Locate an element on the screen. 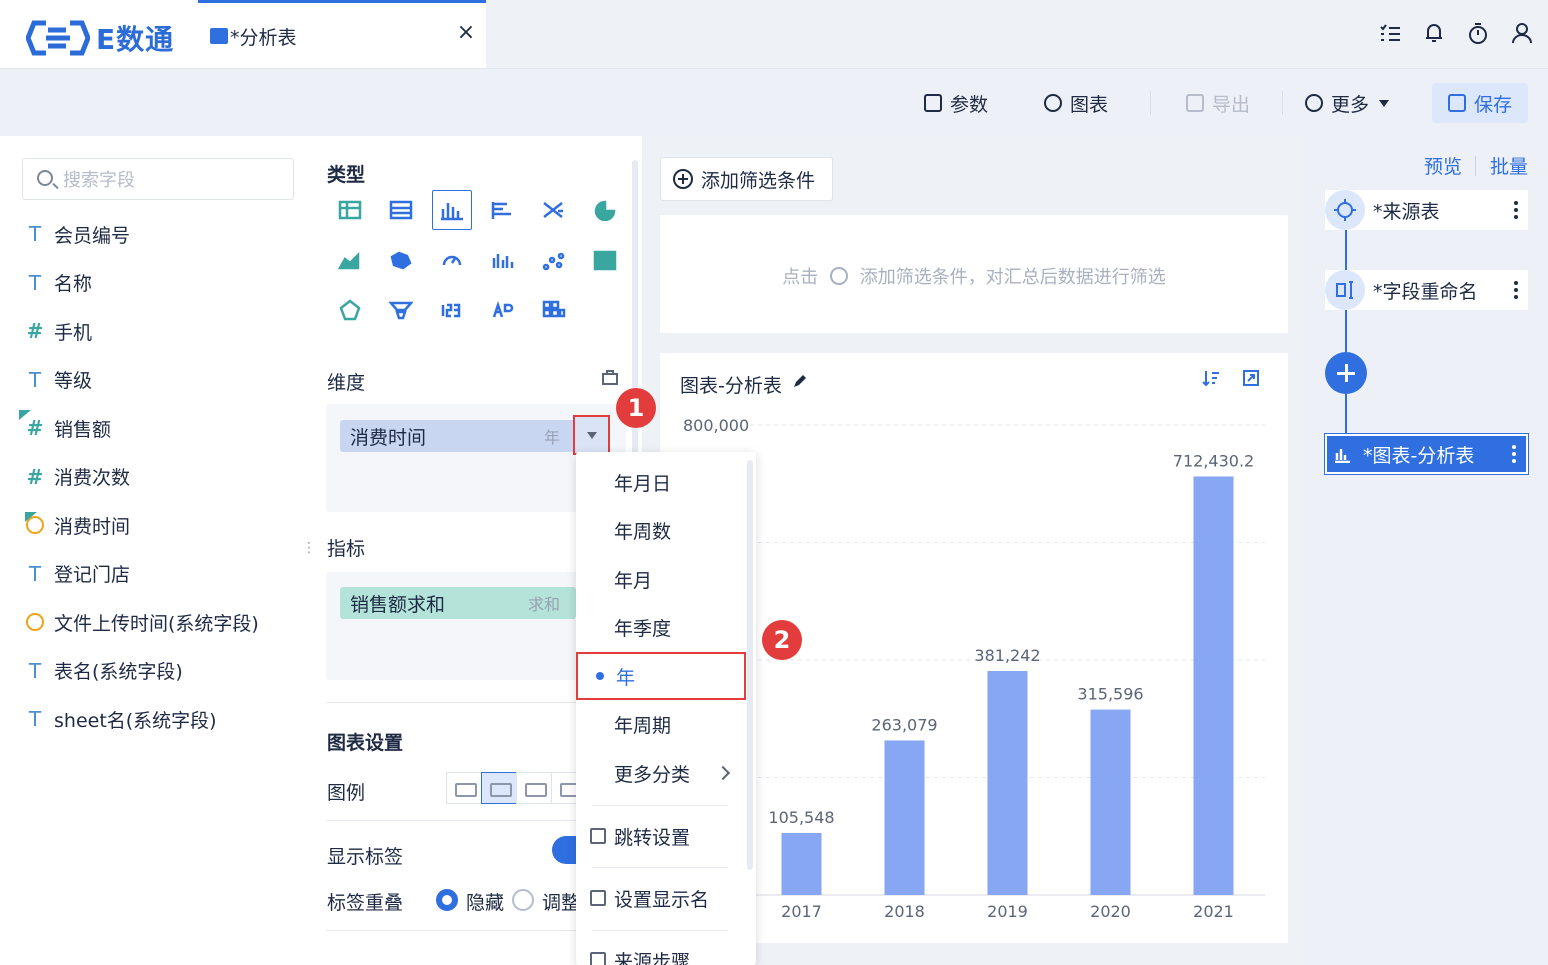  area-chart-icon is located at coordinates (350, 260).